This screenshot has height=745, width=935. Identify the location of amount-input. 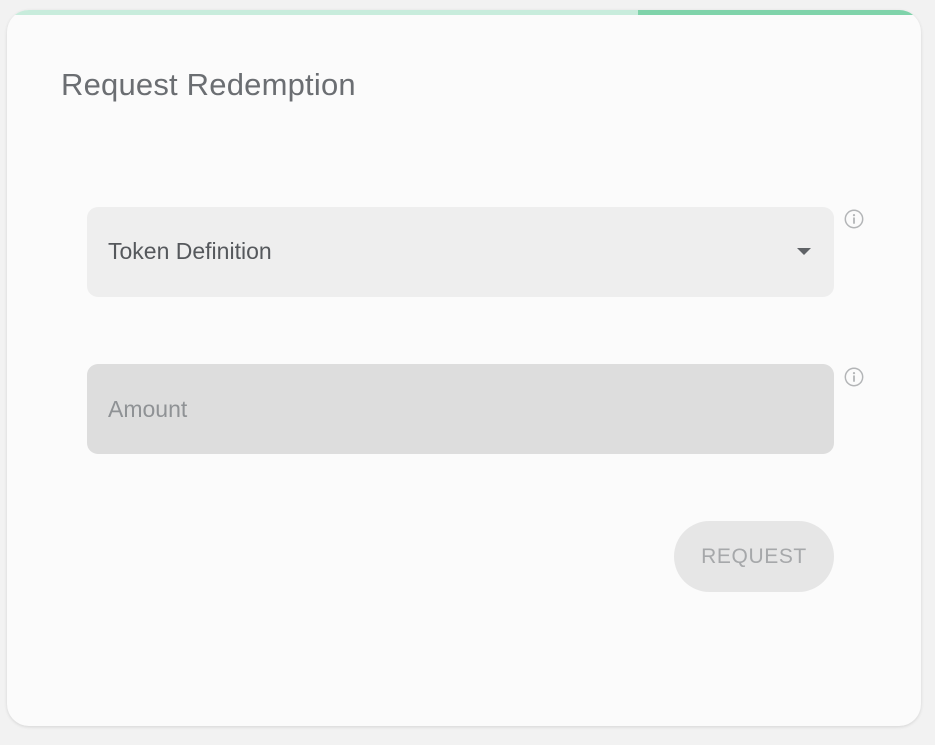
(460, 409).